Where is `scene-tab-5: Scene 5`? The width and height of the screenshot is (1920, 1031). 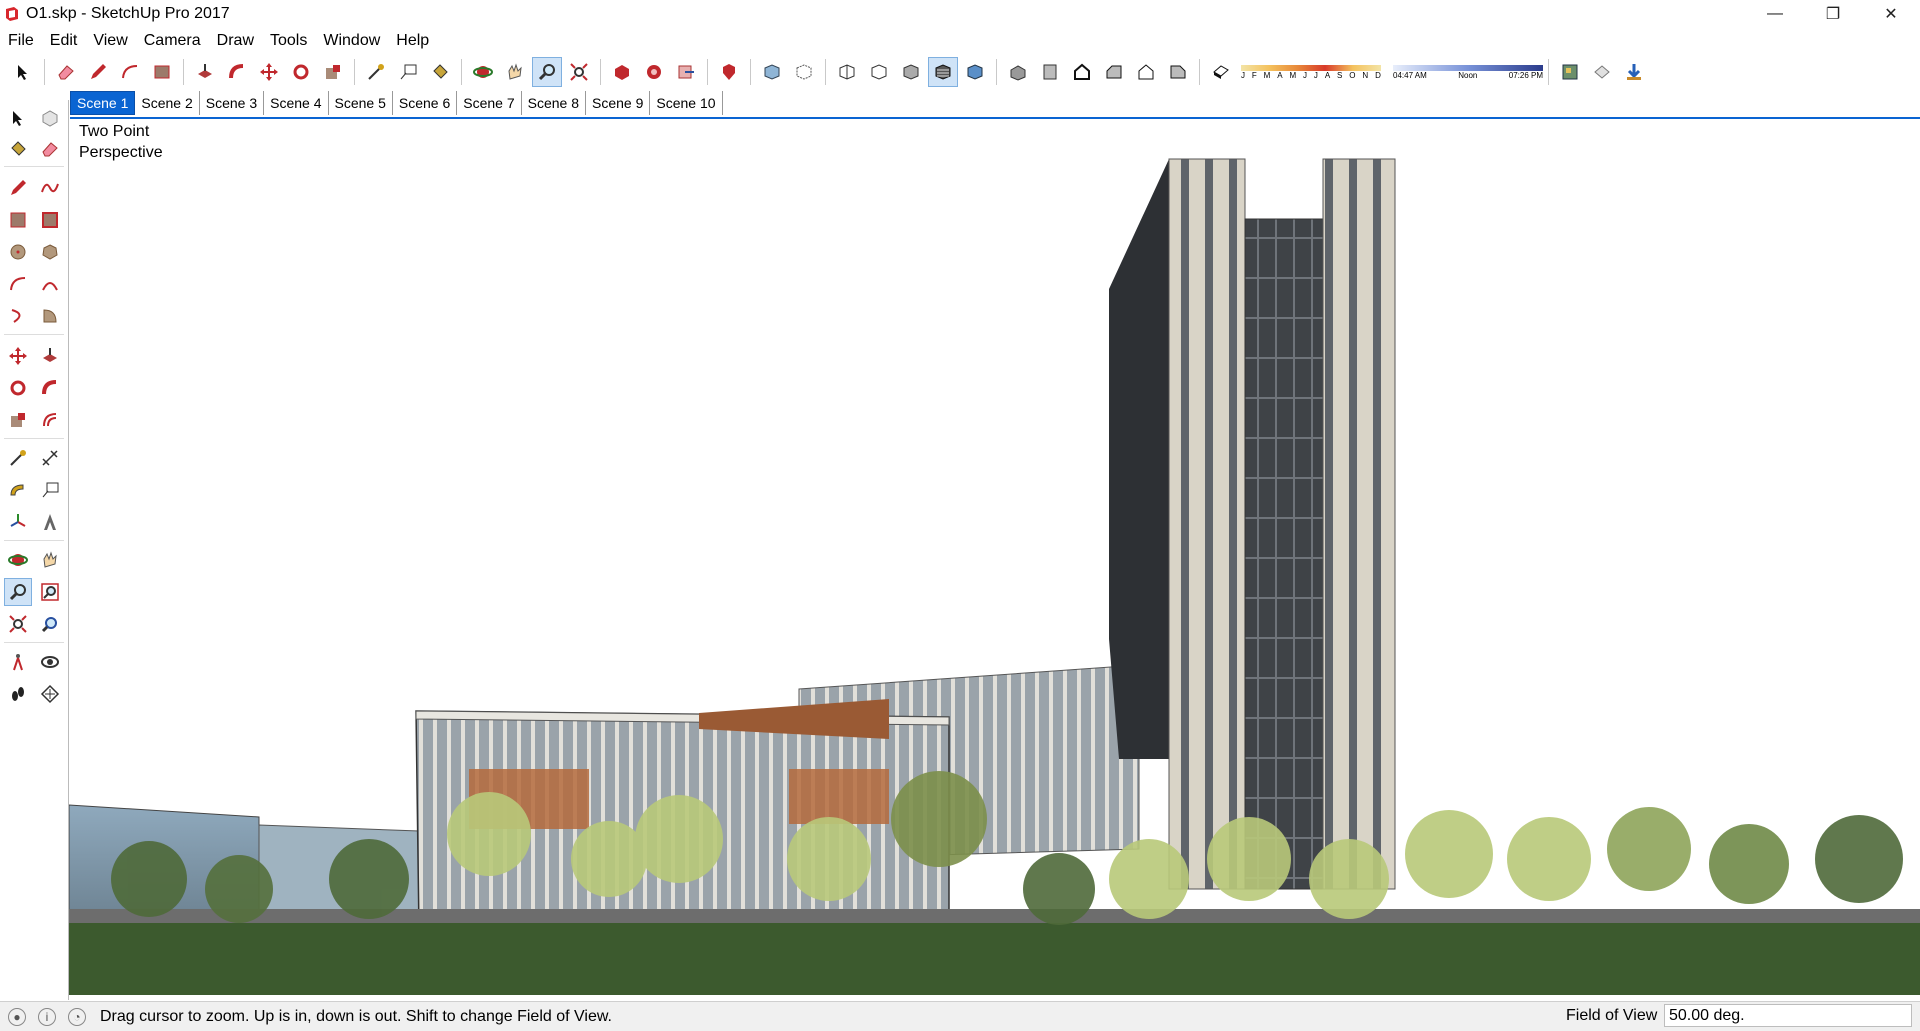 scene-tab-5: Scene 5 is located at coordinates (361, 103).